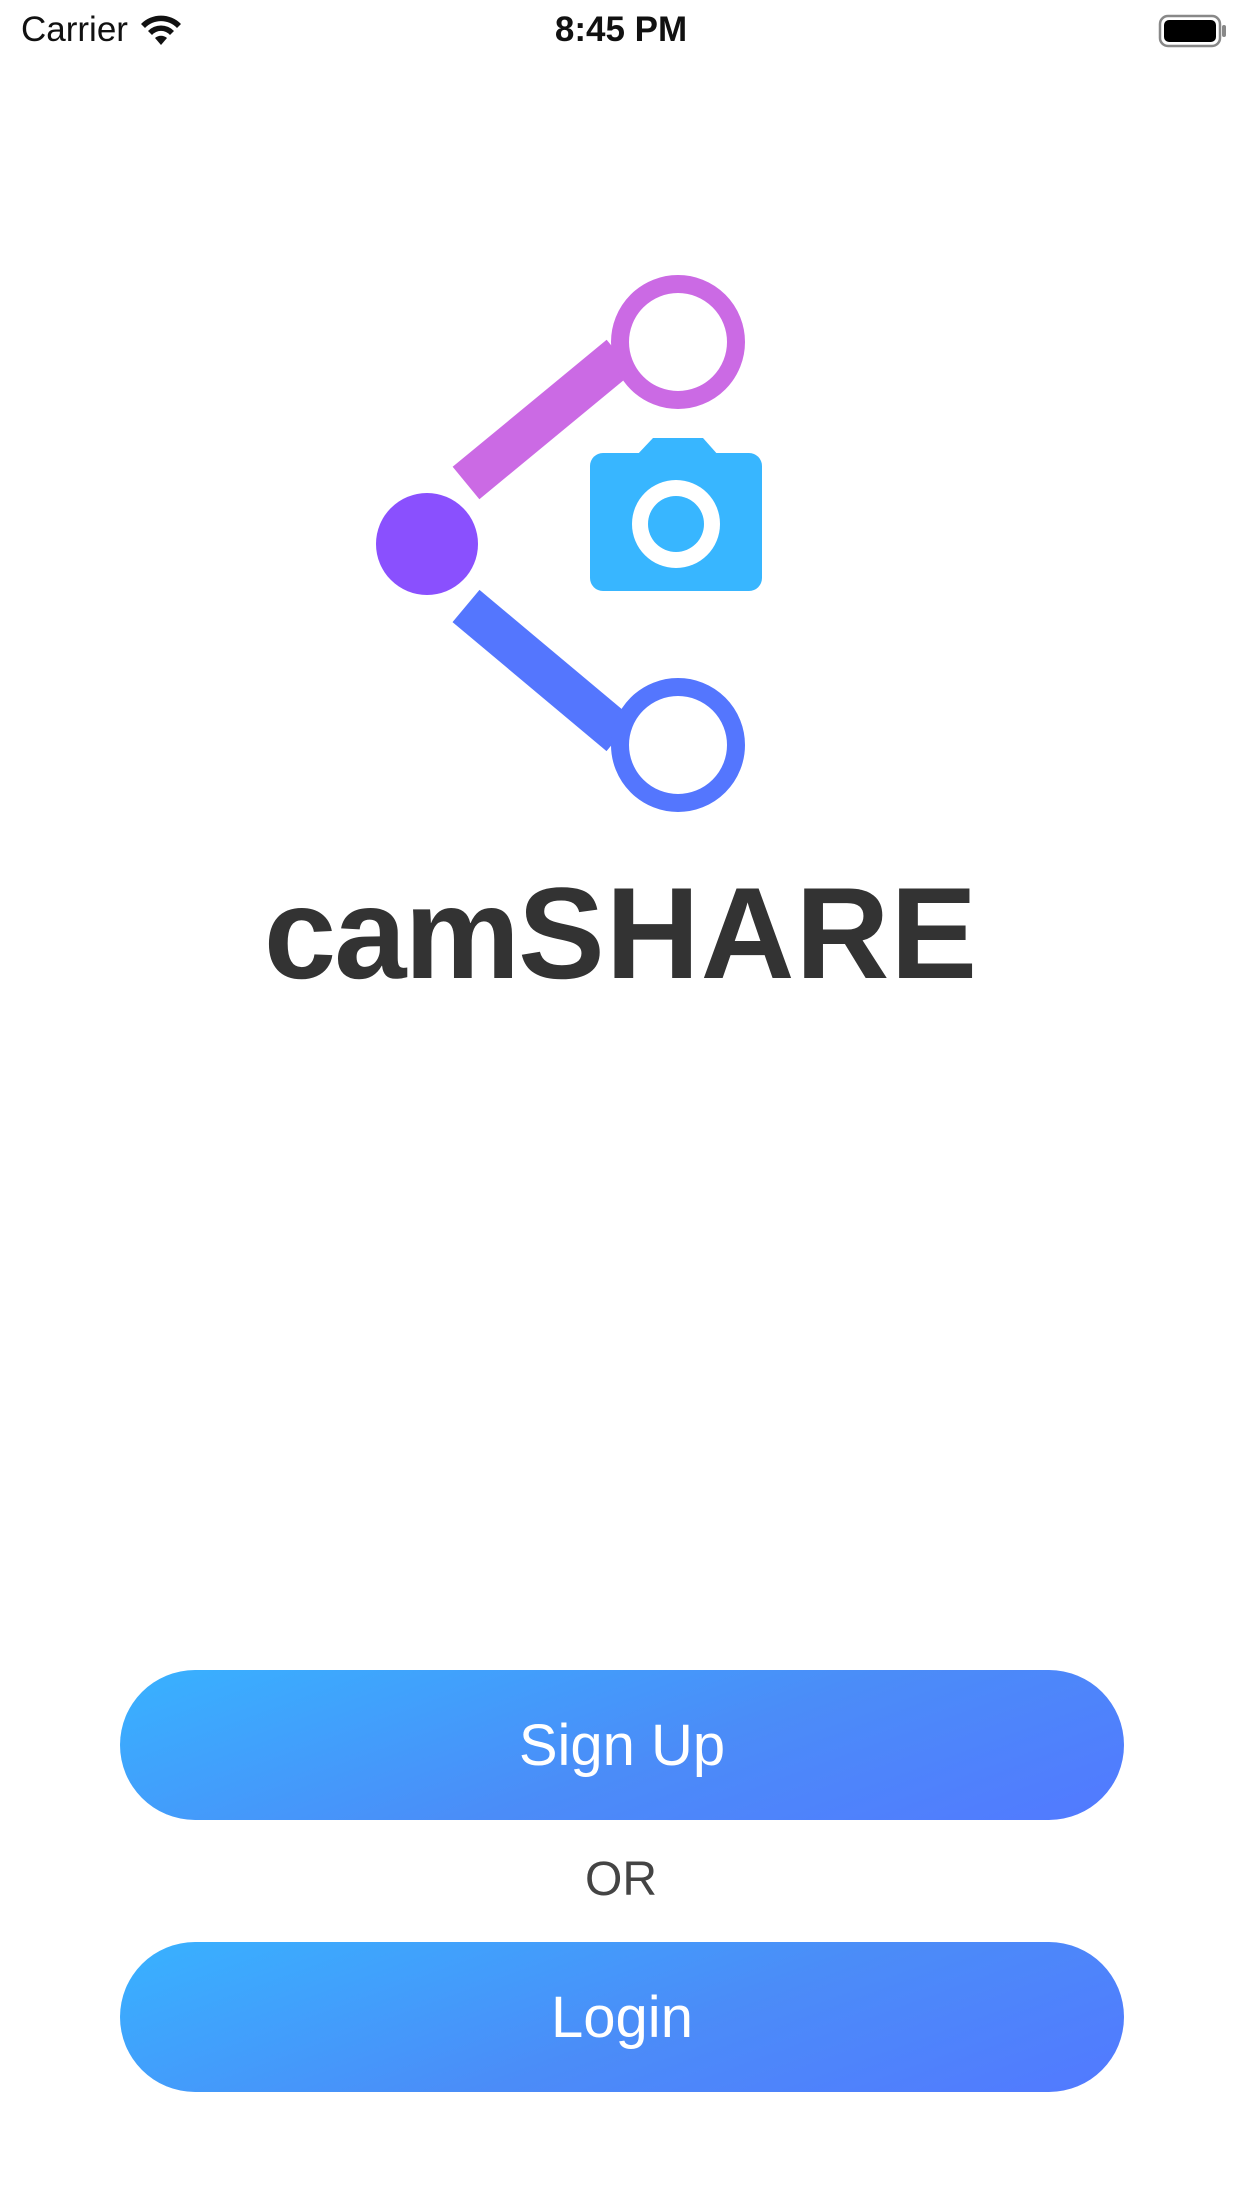 The height and width of the screenshot is (2208, 1242). I want to click on battery-full-icon, so click(1192, 31).